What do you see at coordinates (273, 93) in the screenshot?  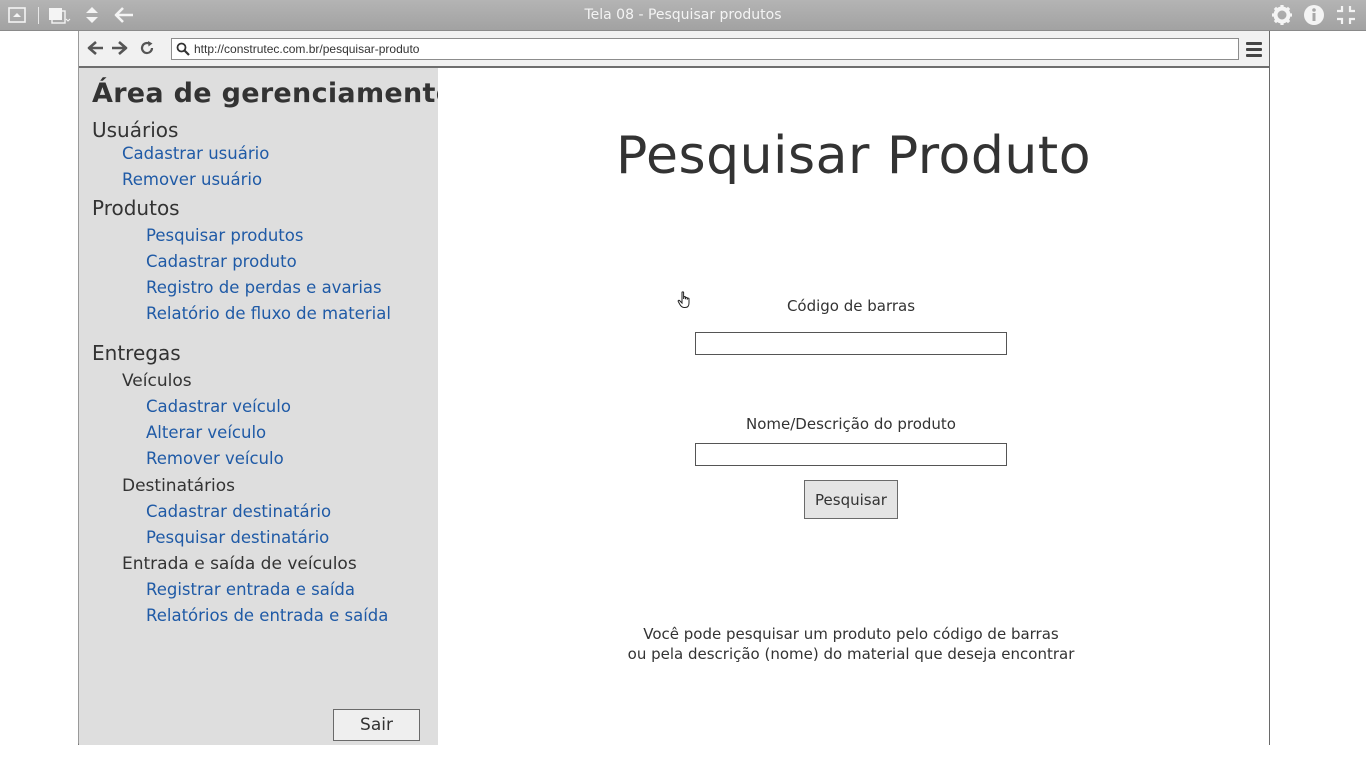 I see `sidebar-title: Área de gerenciamento` at bounding box center [273, 93].